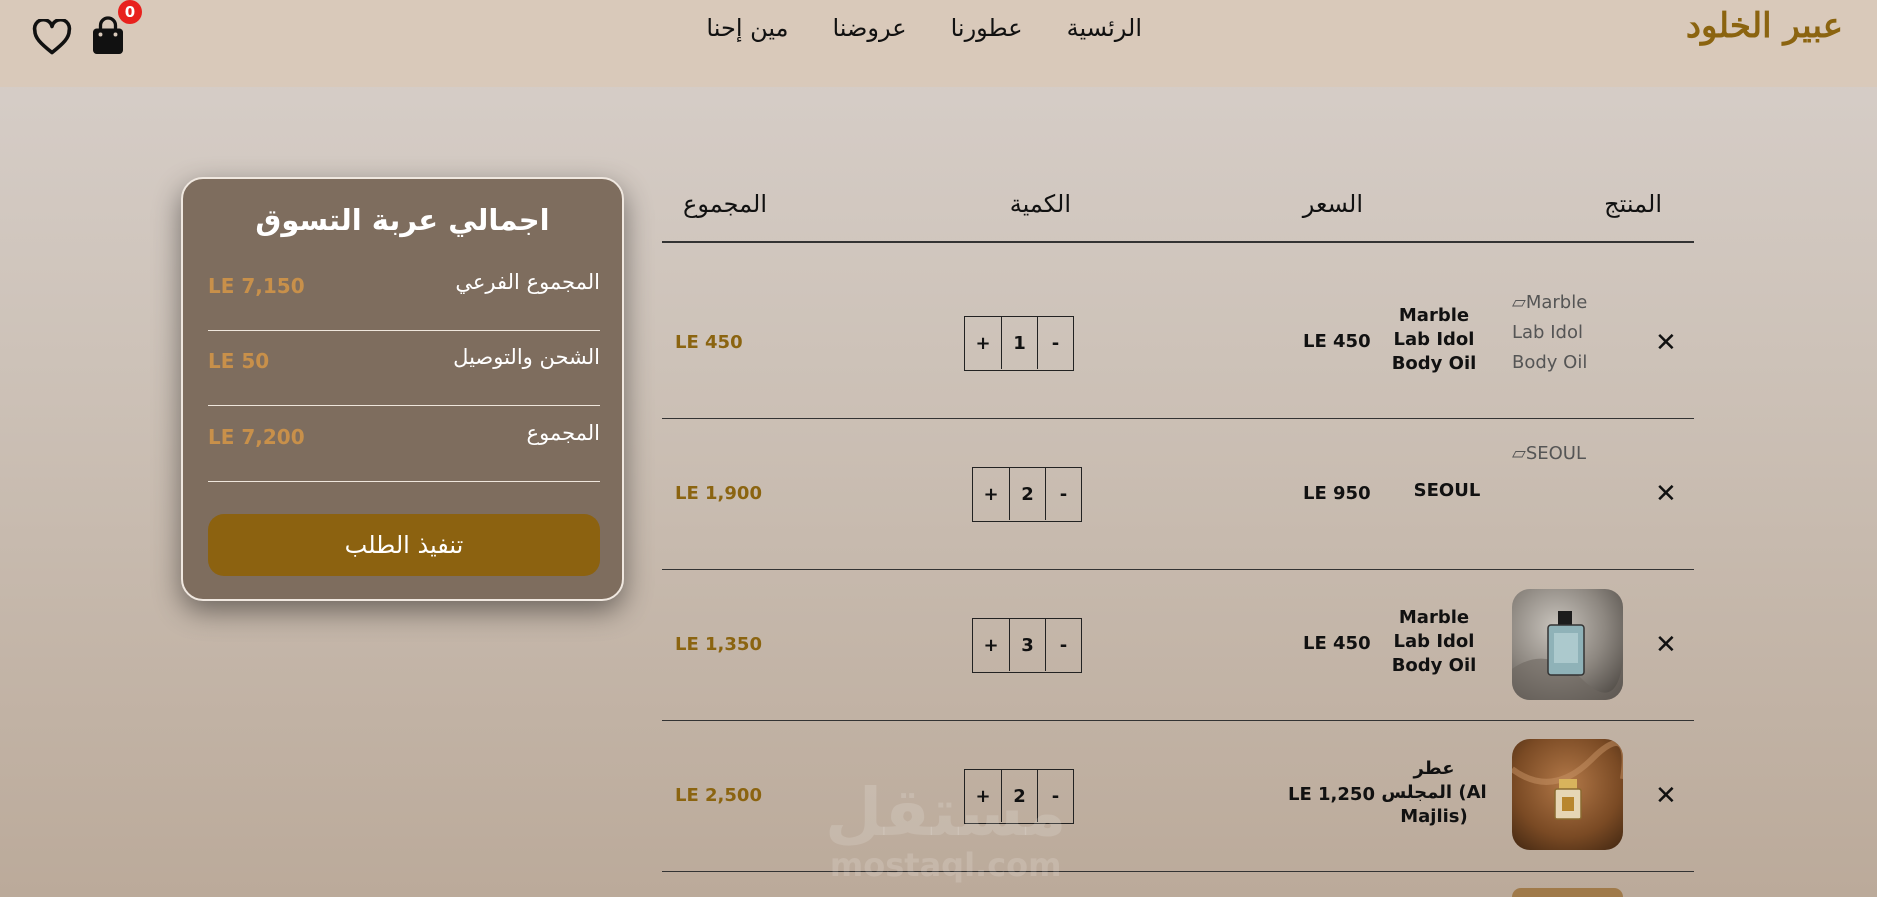 This screenshot has height=897, width=1877. I want to click on cart-count-badge: 0, so click(130, 12).